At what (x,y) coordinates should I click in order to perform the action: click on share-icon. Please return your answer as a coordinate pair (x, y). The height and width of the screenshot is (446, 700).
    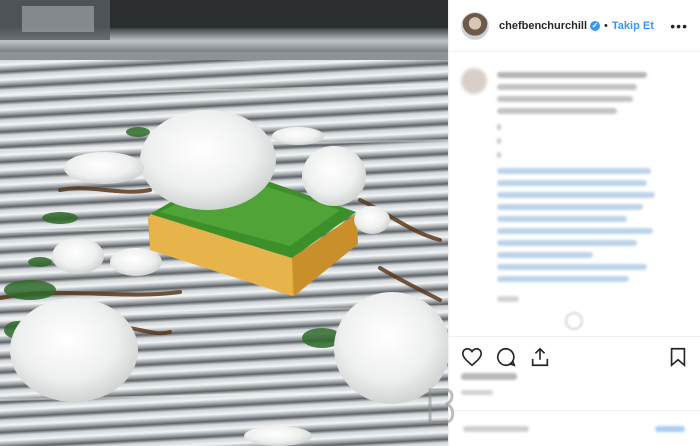
    Looking at the image, I should click on (540, 357).